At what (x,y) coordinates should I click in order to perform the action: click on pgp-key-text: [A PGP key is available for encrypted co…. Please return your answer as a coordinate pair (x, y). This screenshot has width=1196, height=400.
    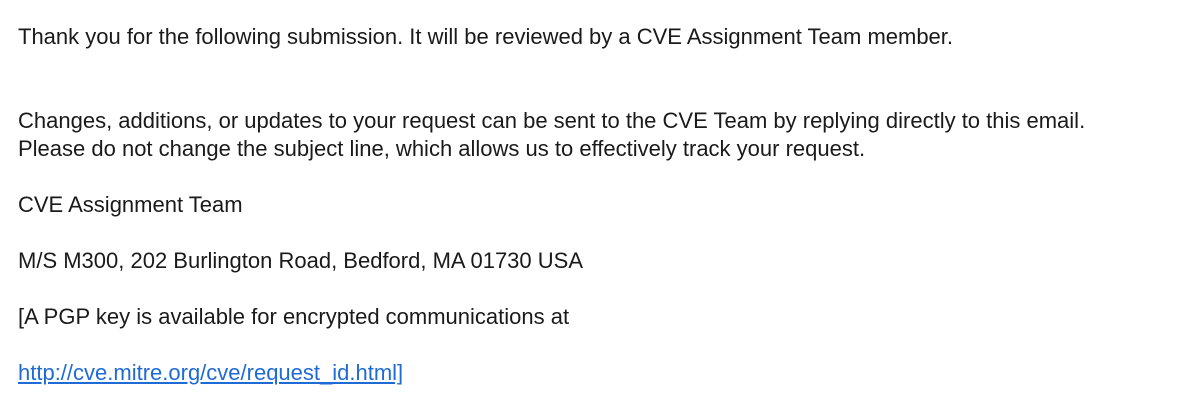
    Looking at the image, I should click on (294, 316).